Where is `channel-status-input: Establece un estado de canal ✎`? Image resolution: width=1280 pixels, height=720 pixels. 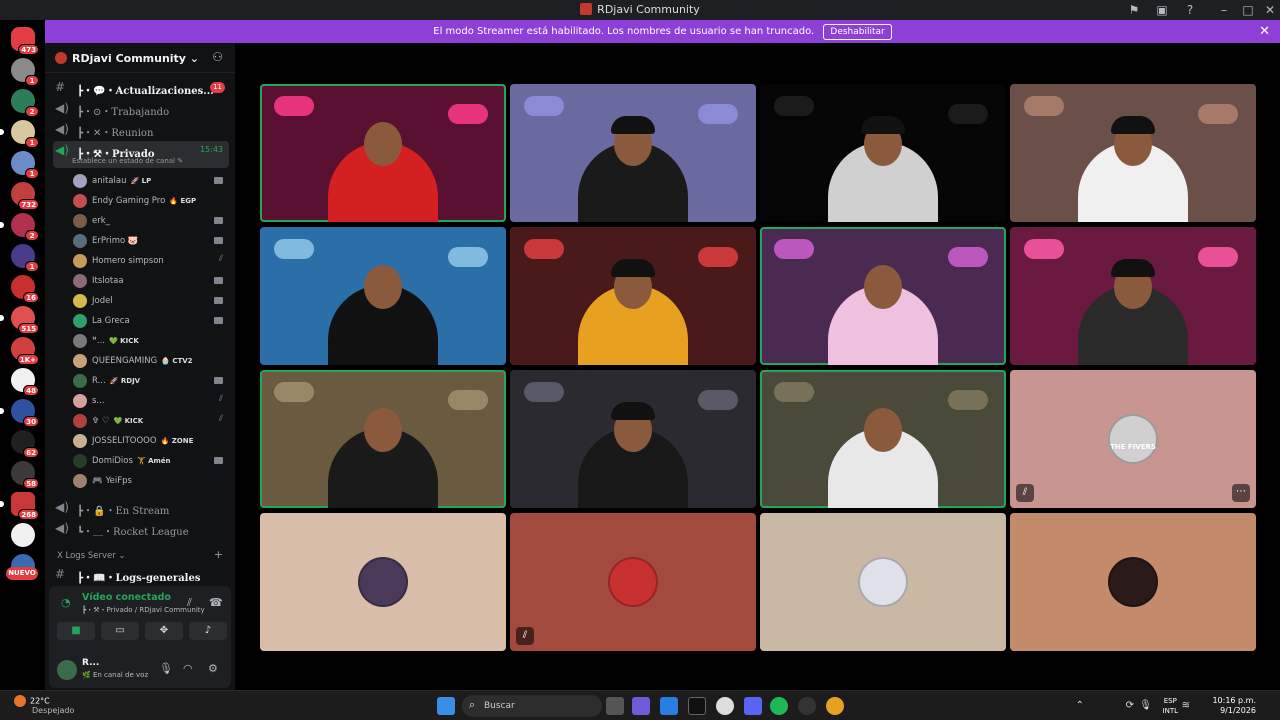 channel-status-input: Establece un estado de canal ✎ is located at coordinates (127, 161).